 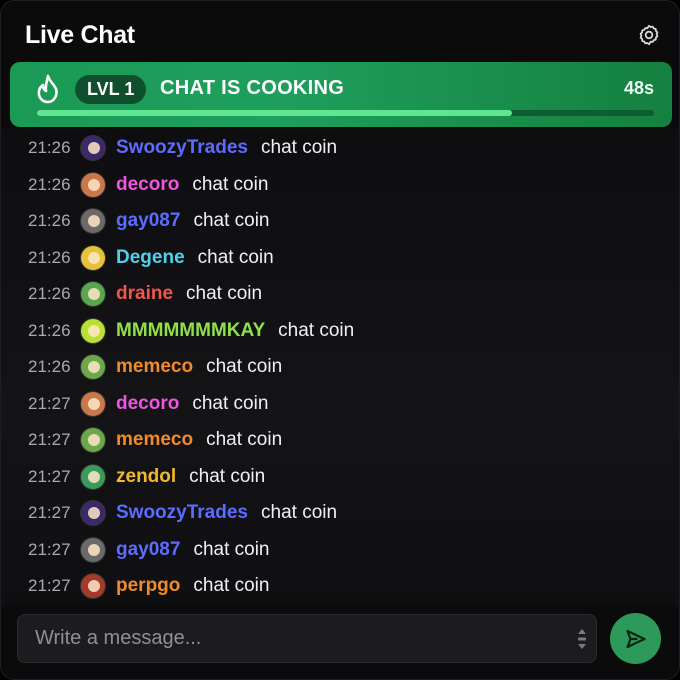 I want to click on level-progress-fill, so click(x=275, y=113).